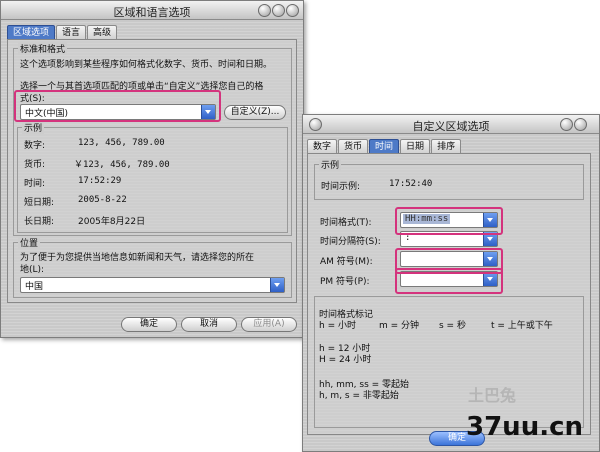 The image size is (600, 452). What do you see at coordinates (446, 146) in the screenshot?
I see `tab-sort: 排序` at bounding box center [446, 146].